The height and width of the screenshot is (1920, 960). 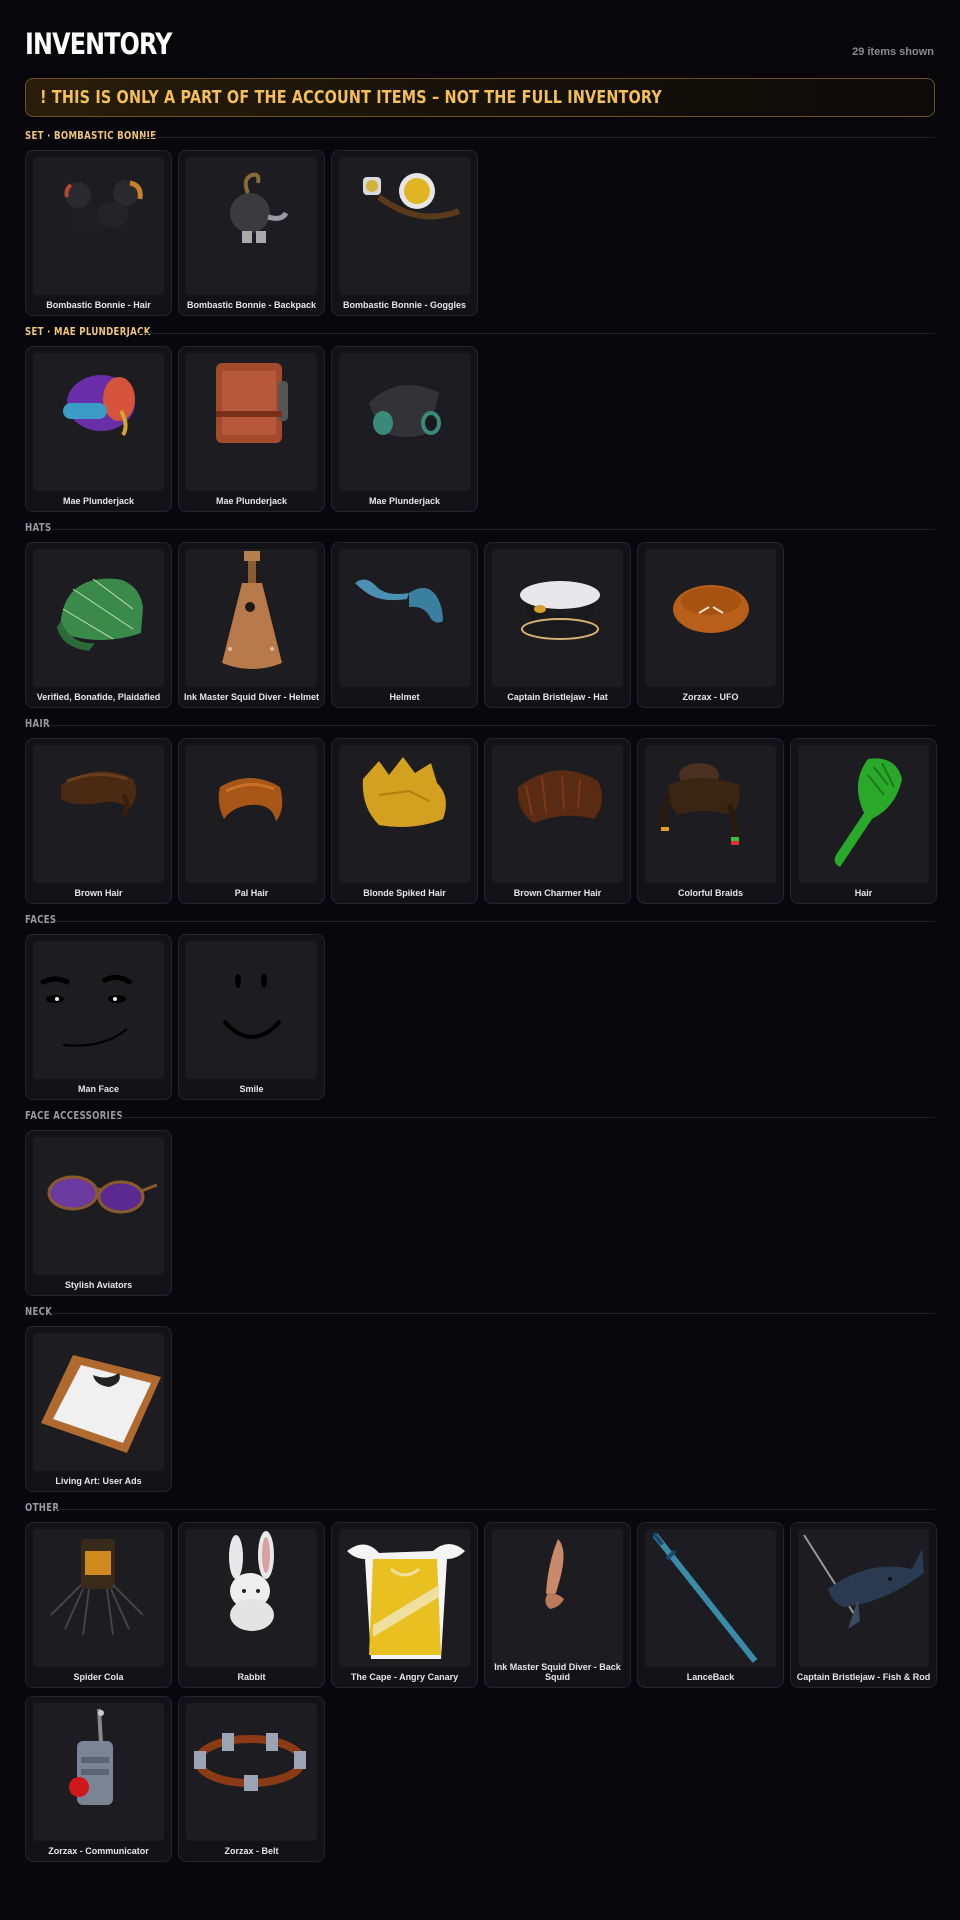 I want to click on brown-charmer-hair-image, so click(x=560, y=796).